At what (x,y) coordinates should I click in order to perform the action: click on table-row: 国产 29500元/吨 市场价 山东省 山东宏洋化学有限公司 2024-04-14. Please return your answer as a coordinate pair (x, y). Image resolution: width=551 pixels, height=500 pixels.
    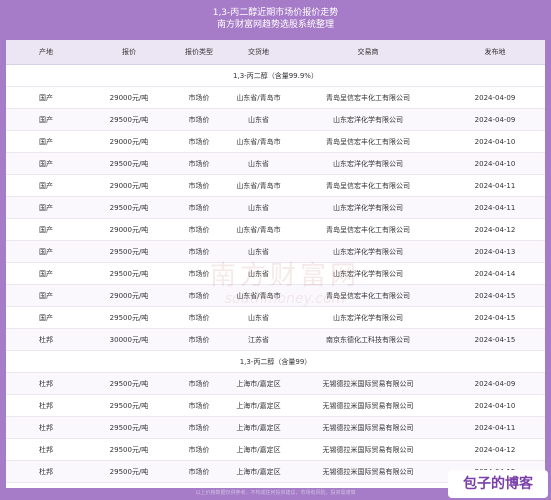
    Looking at the image, I should click on (275, 273).